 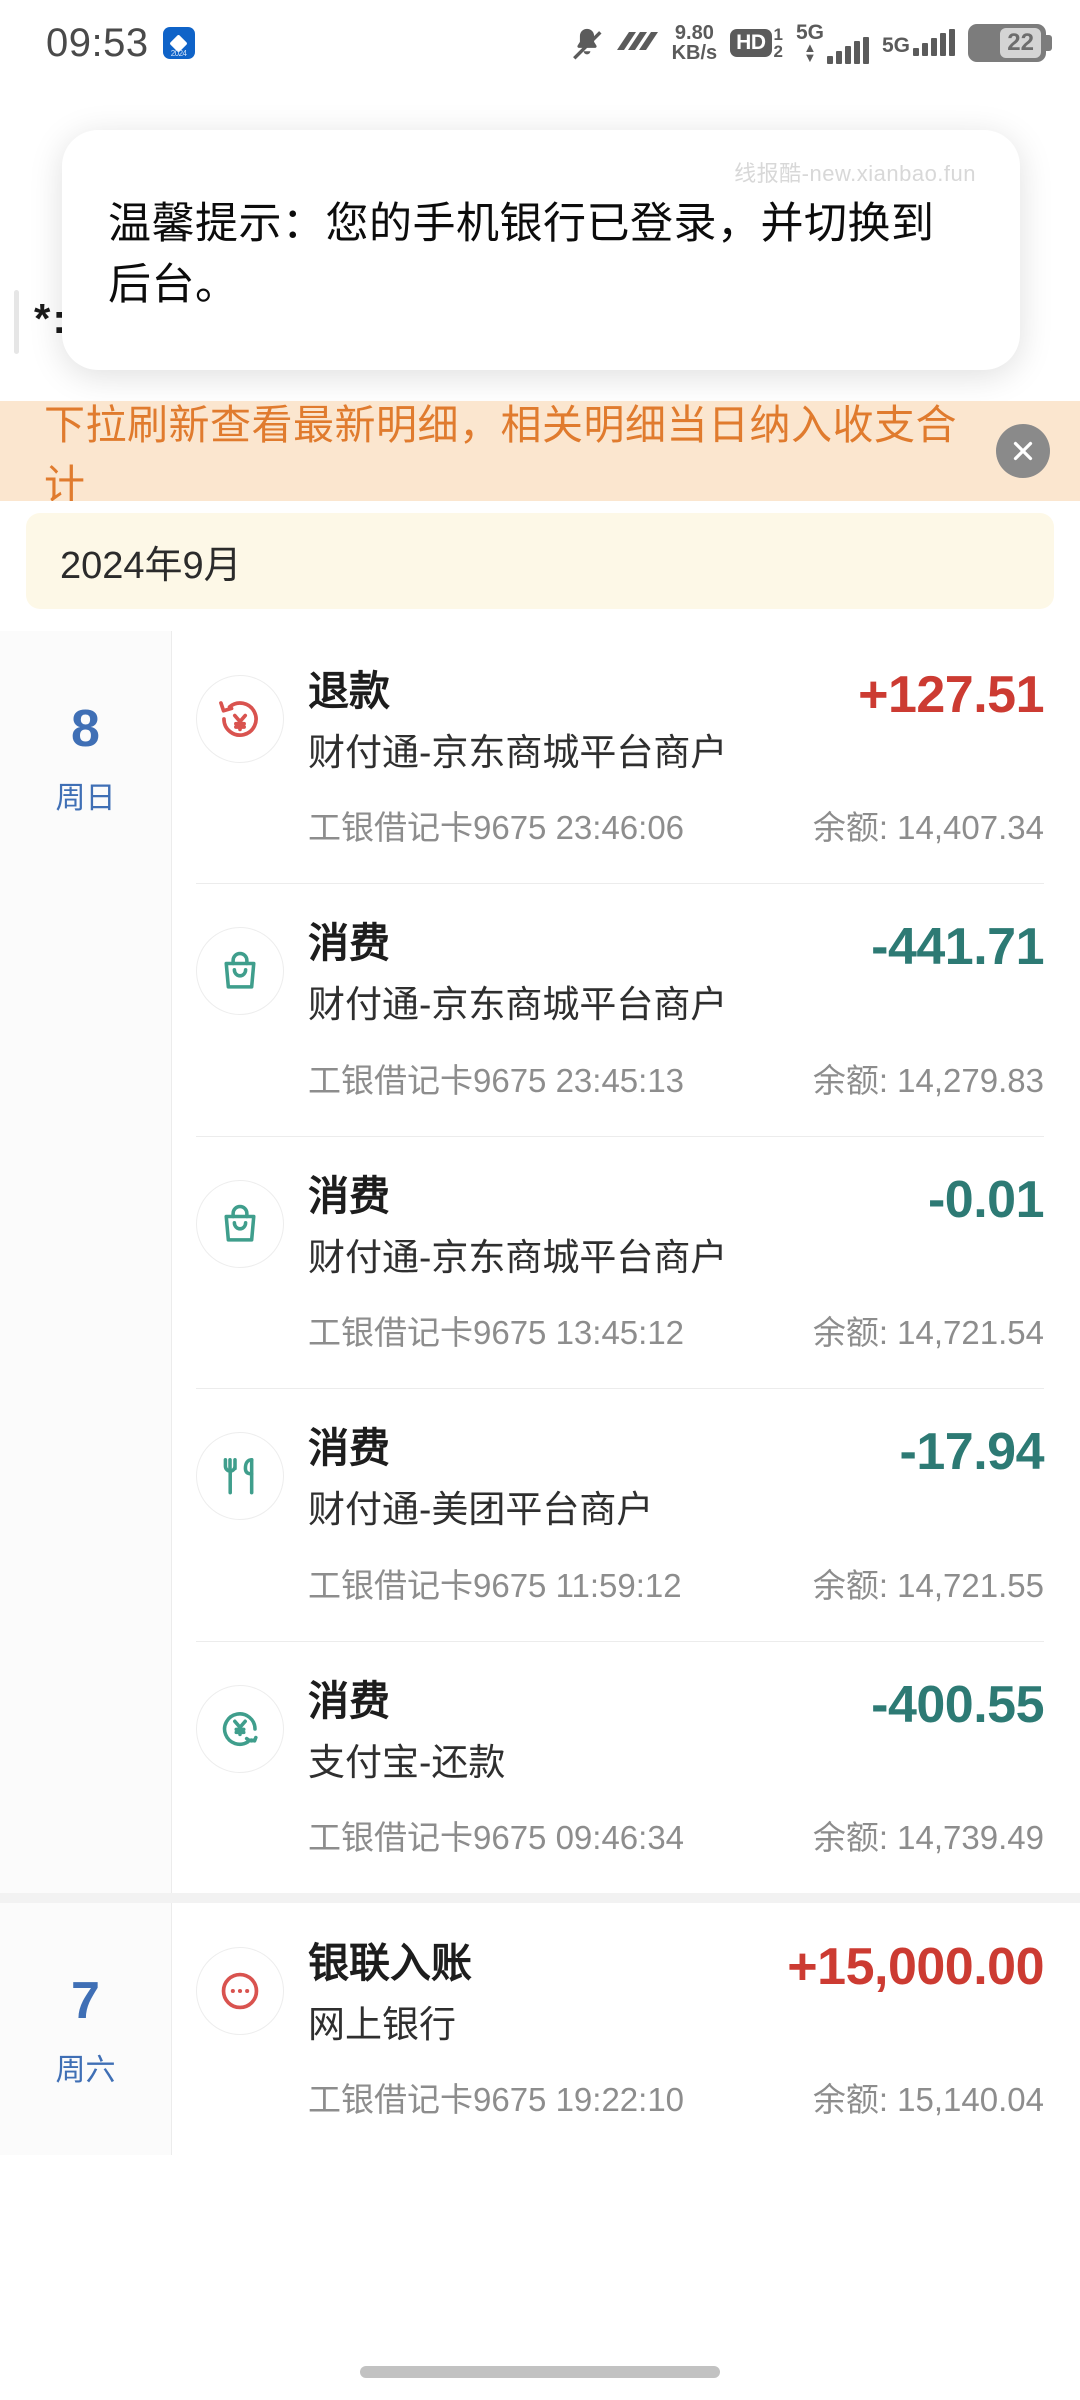 I want to click on sim-slot-indicator: 1 2, so click(x=778, y=43).